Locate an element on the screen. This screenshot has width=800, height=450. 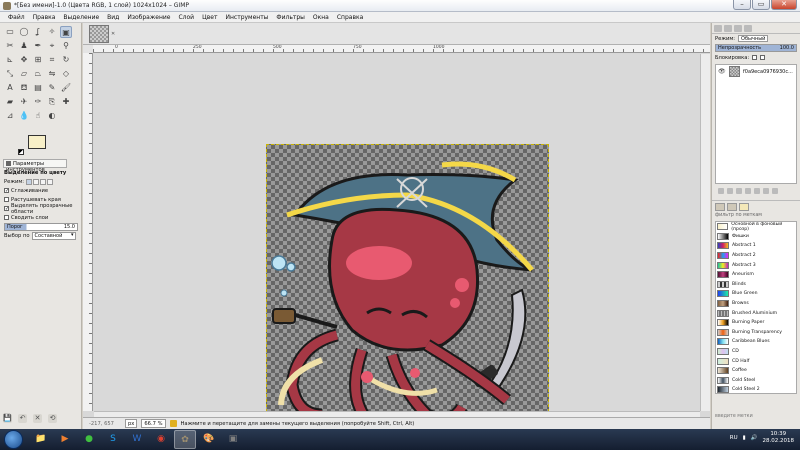
menu-item: Правка is located at coordinates (44, 17).